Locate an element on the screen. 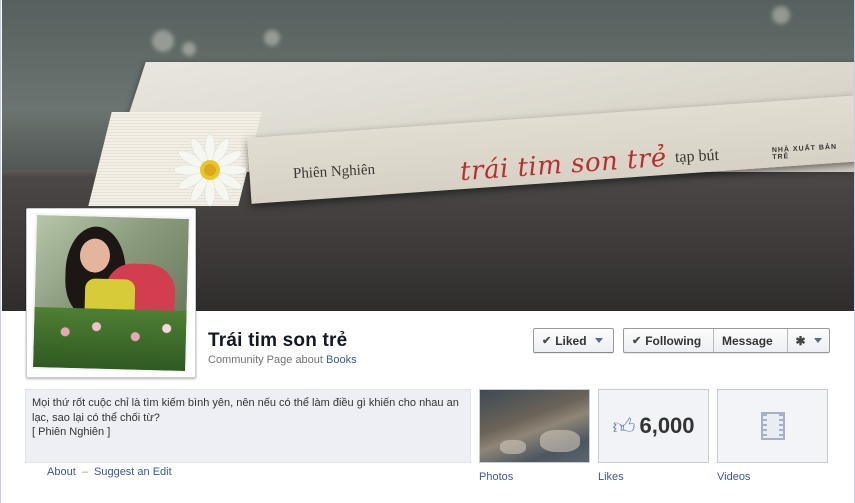  subtitle-prefix: Community Page about is located at coordinates (267, 360).